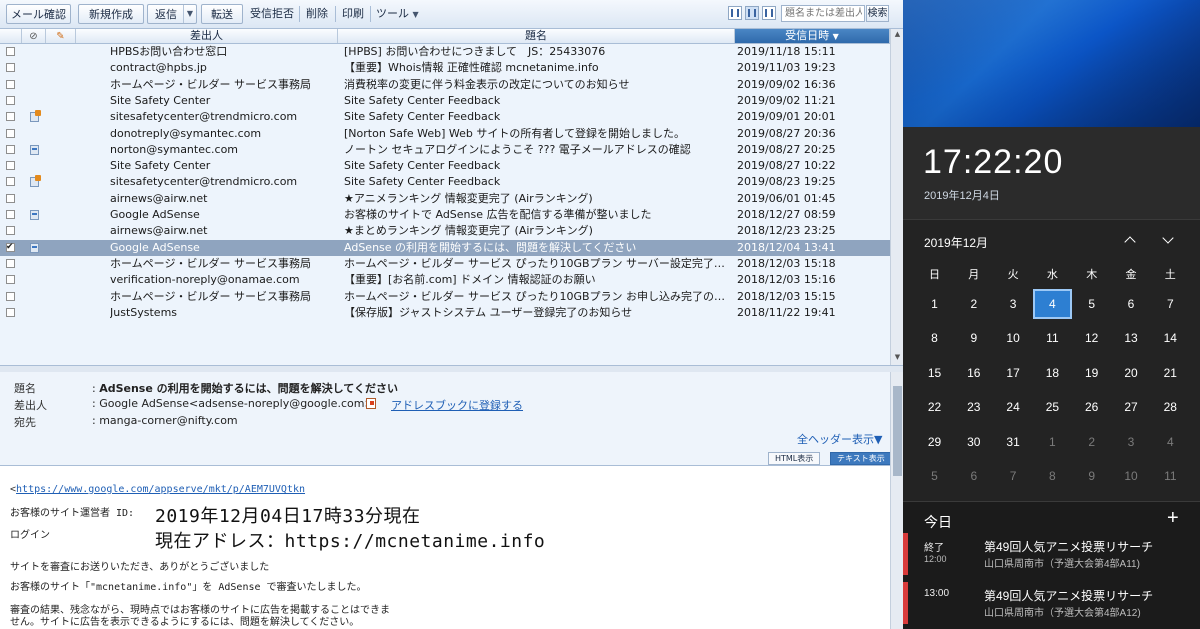 Image resolution: width=1200 pixels, height=629 pixels. Describe the element at coordinates (823, 13) in the screenshot. I see `search-input` at that location.